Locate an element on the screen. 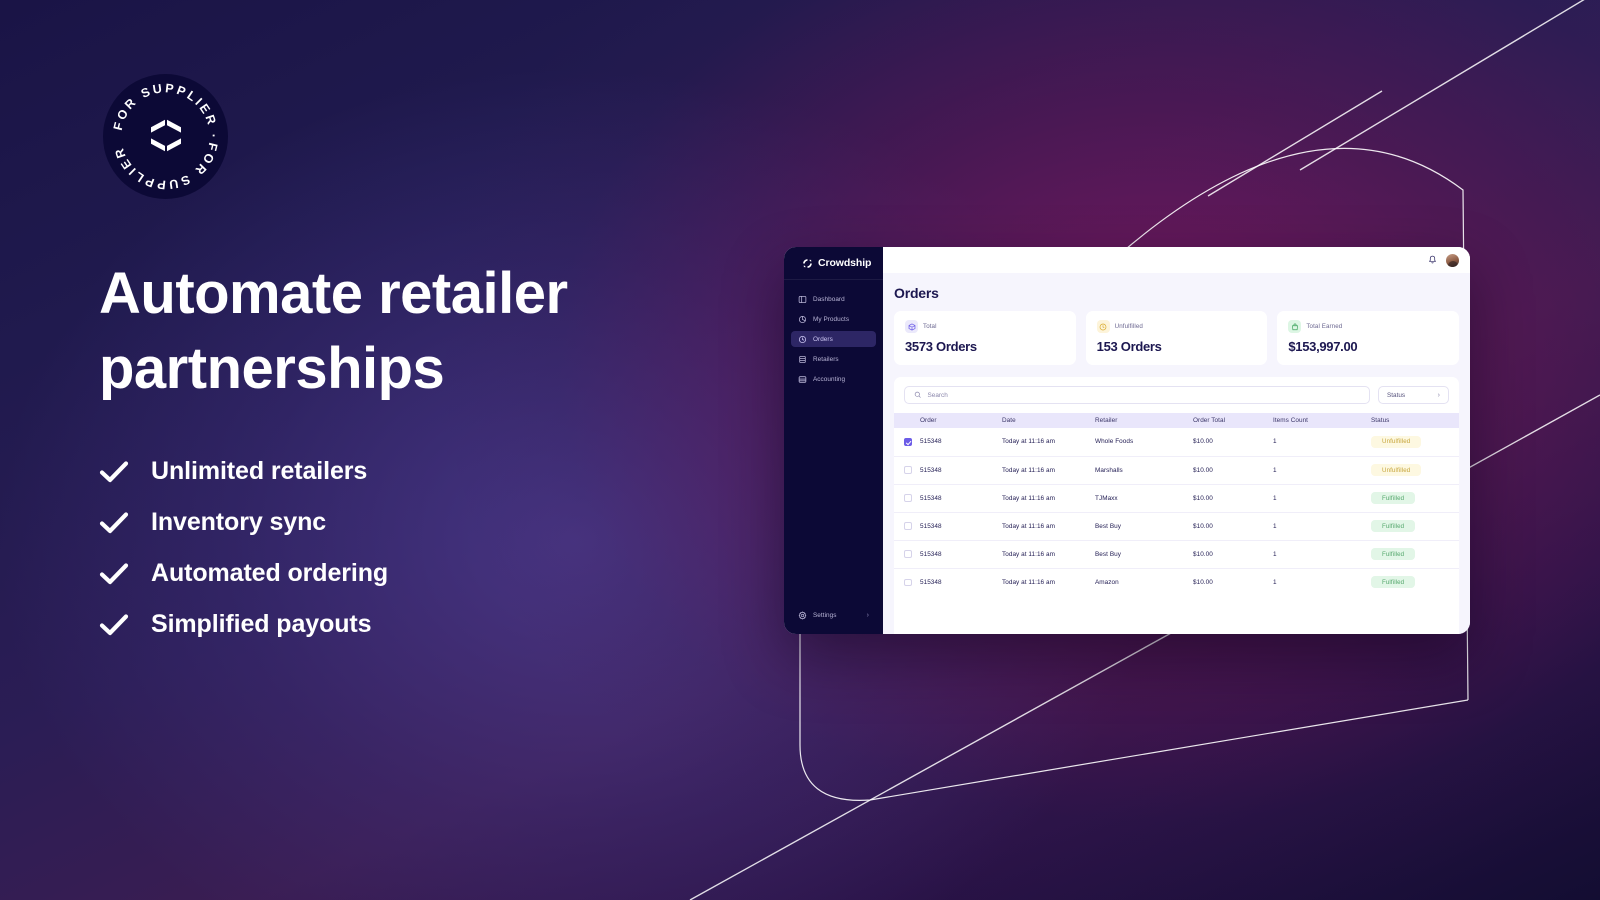 Image resolution: width=1600 pixels, height=900 pixels. sidebar-item-my-products: My Products is located at coordinates (833, 319).